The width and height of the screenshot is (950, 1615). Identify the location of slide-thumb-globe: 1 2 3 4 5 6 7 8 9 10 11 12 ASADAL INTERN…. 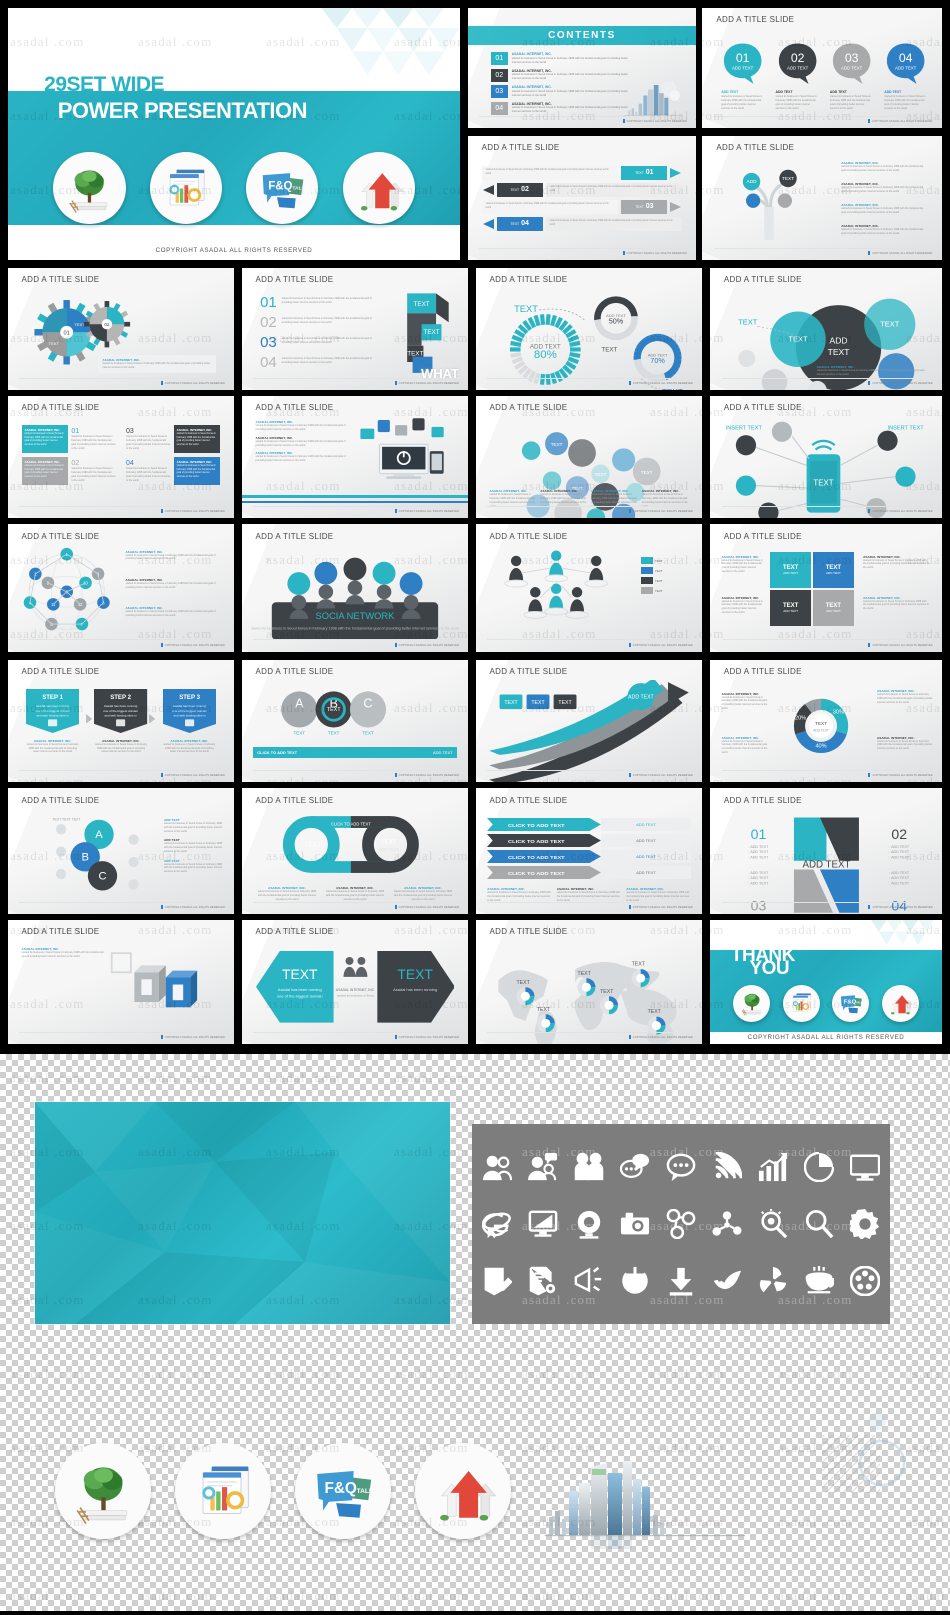
(121, 588).